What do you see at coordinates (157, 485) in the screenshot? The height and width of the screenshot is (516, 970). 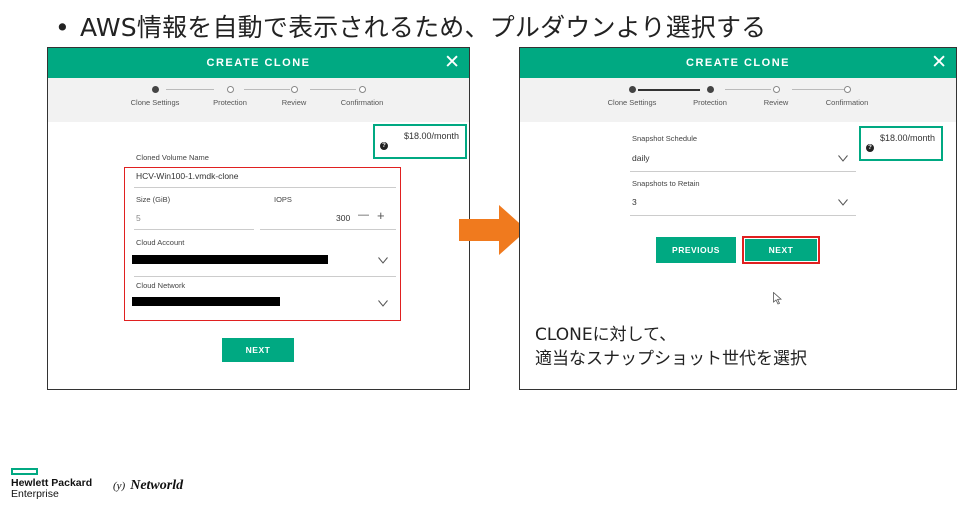 I see `networld-logo-text: Networld` at bounding box center [157, 485].